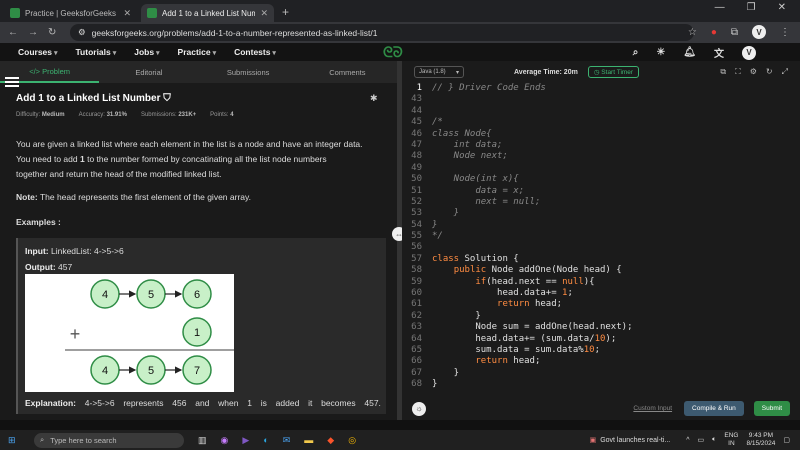  Describe the element at coordinates (18, 440) in the screenshot. I see `windows-start-icon: ⊞` at that location.